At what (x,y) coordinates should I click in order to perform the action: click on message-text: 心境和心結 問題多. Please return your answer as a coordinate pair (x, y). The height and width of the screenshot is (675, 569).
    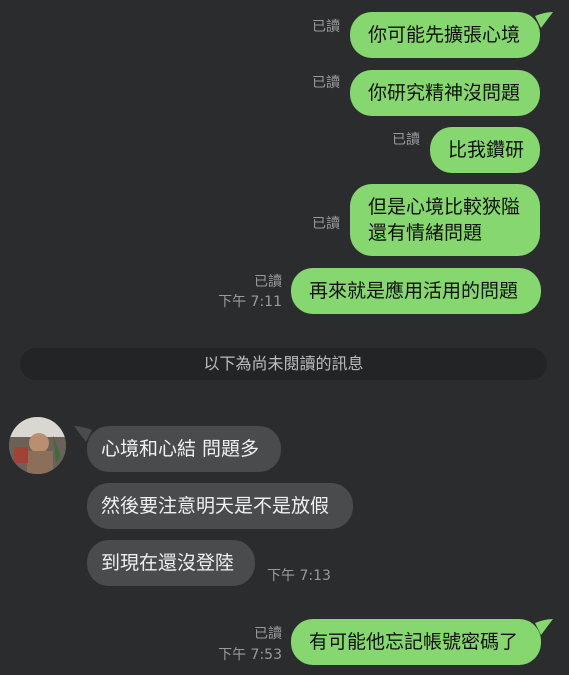
    Looking at the image, I should click on (180, 449).